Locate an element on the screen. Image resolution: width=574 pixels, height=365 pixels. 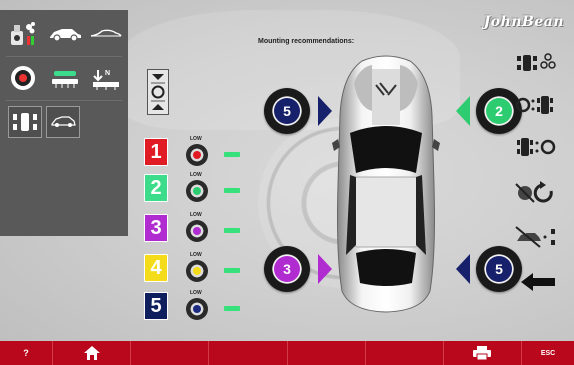
help-button: ? is located at coordinates (26, 353).